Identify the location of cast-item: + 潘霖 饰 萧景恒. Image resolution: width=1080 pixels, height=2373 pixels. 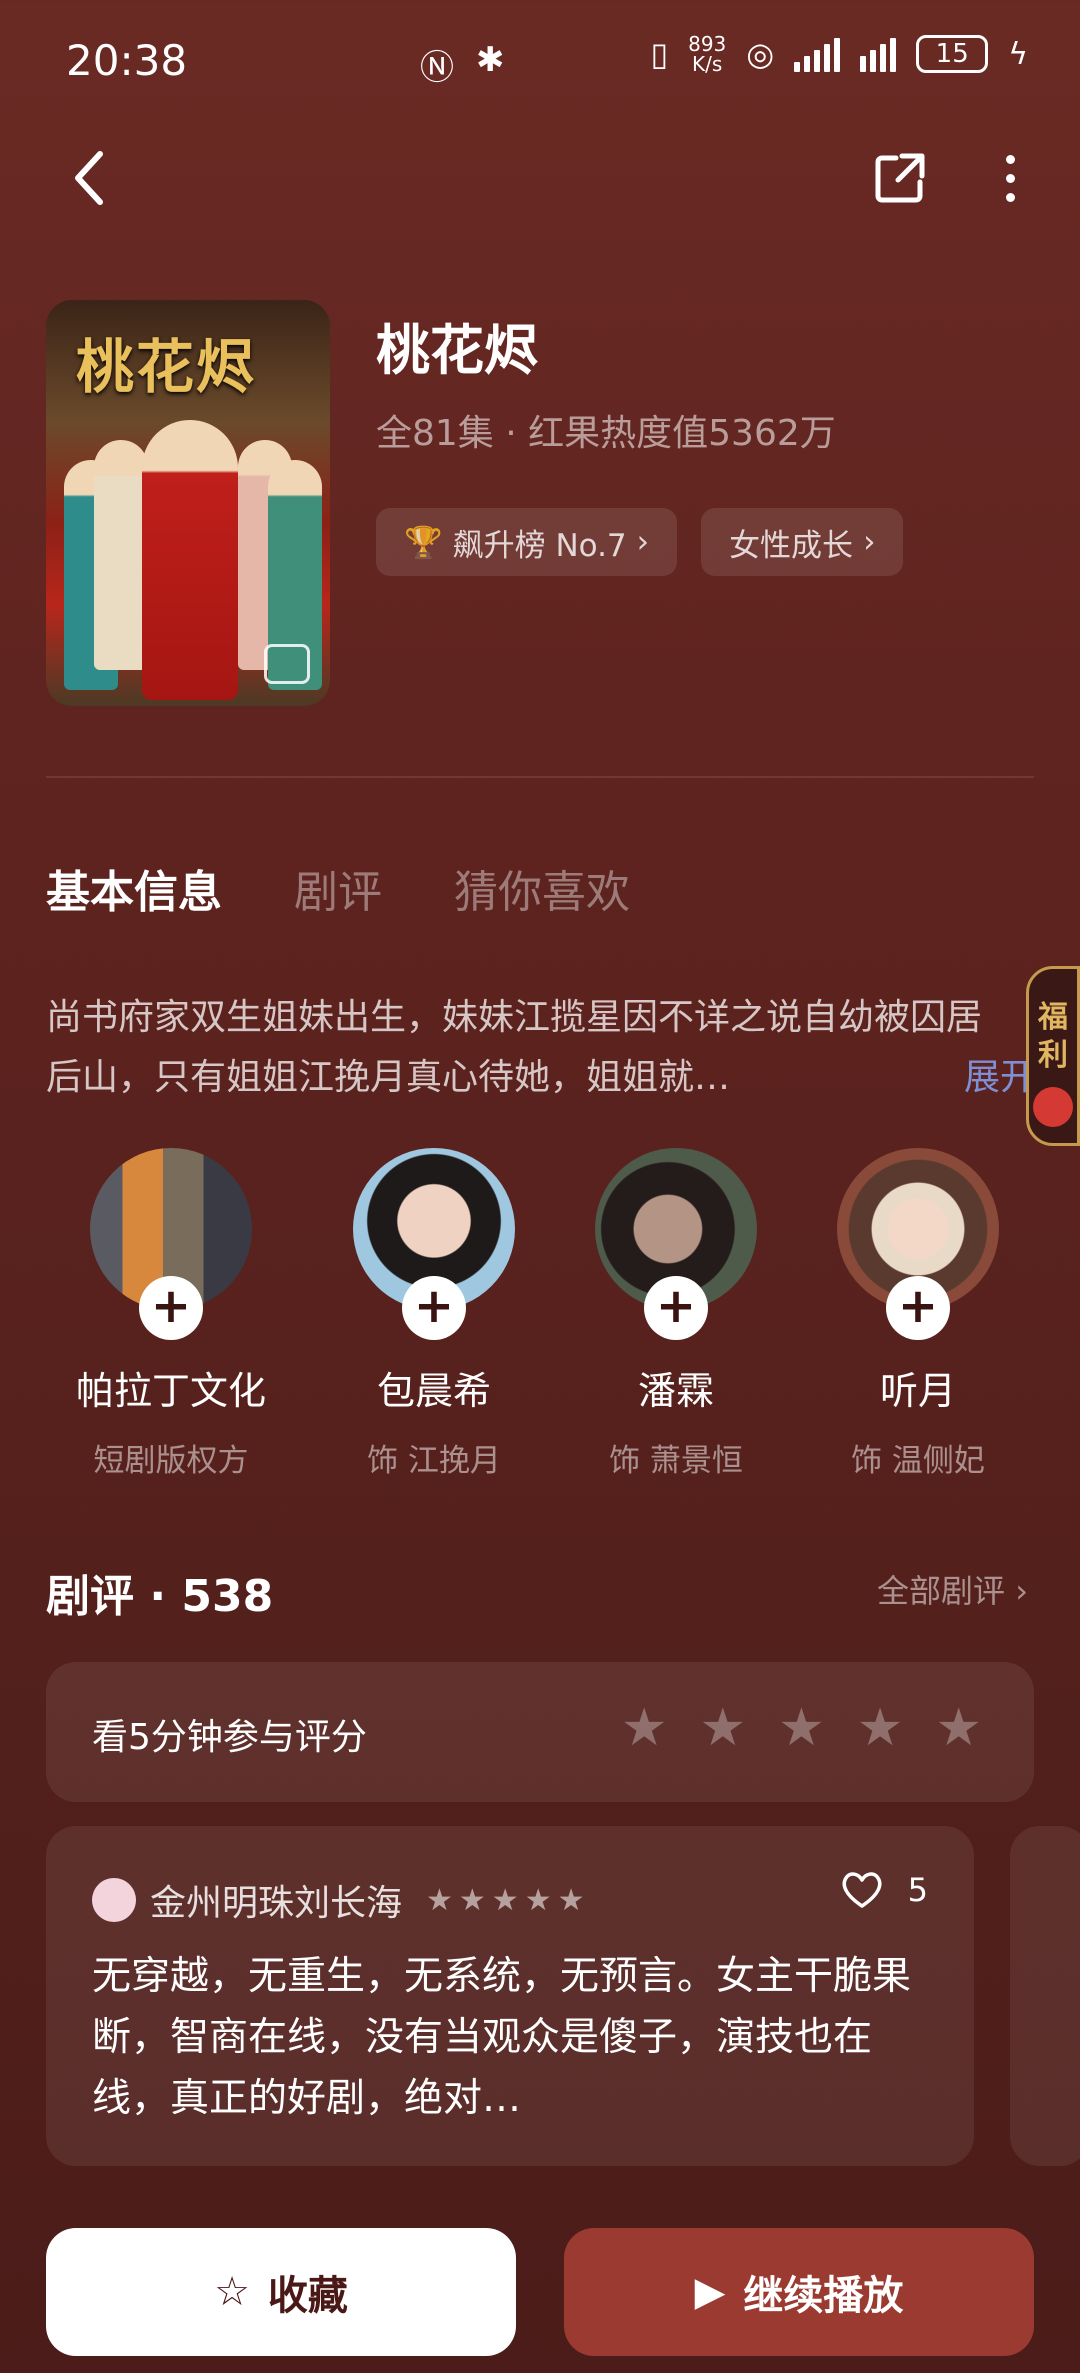
(676, 1314).